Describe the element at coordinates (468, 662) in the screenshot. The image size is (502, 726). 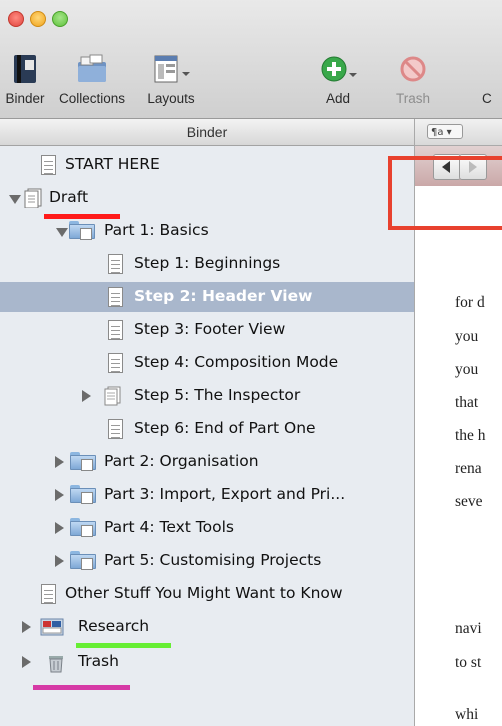
I see `editor-text-line: to st` at that location.